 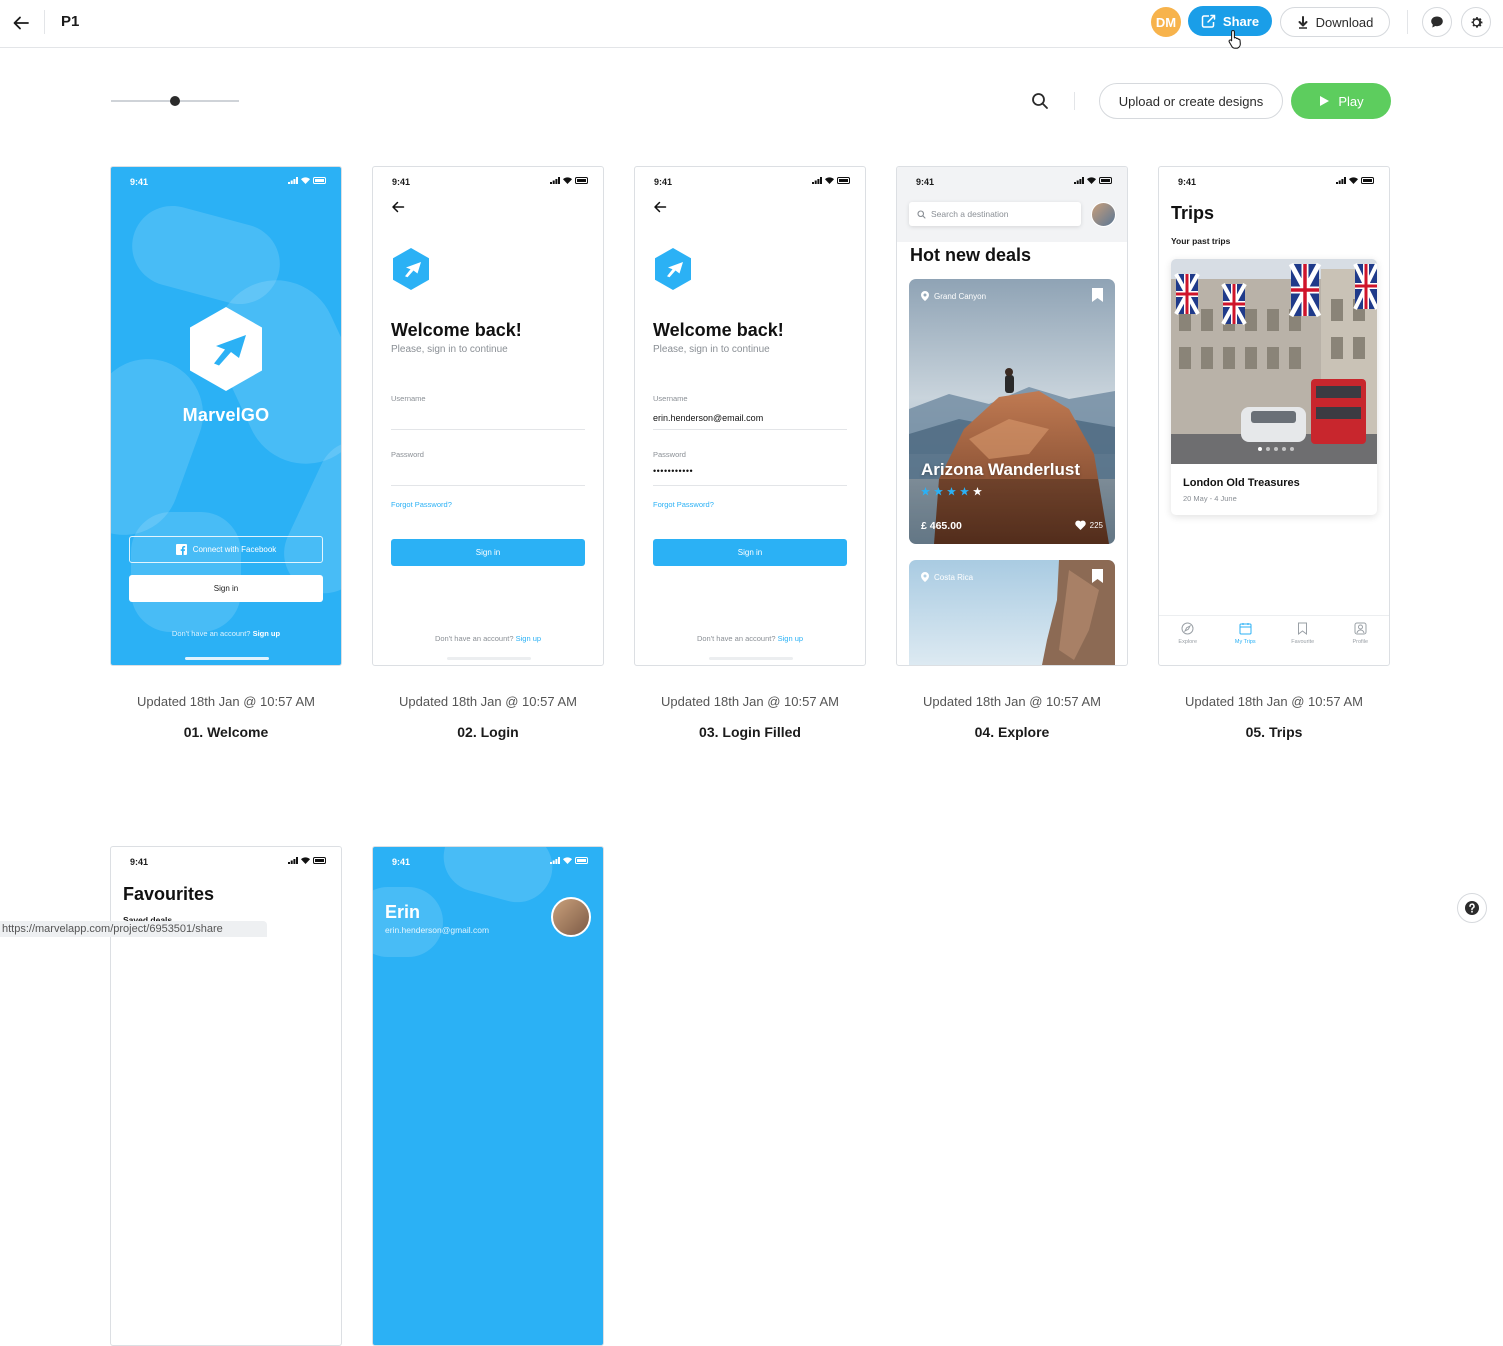 What do you see at coordinates (1303, 640) in the screenshot?
I see `tab-favourite: Favourite` at bounding box center [1303, 640].